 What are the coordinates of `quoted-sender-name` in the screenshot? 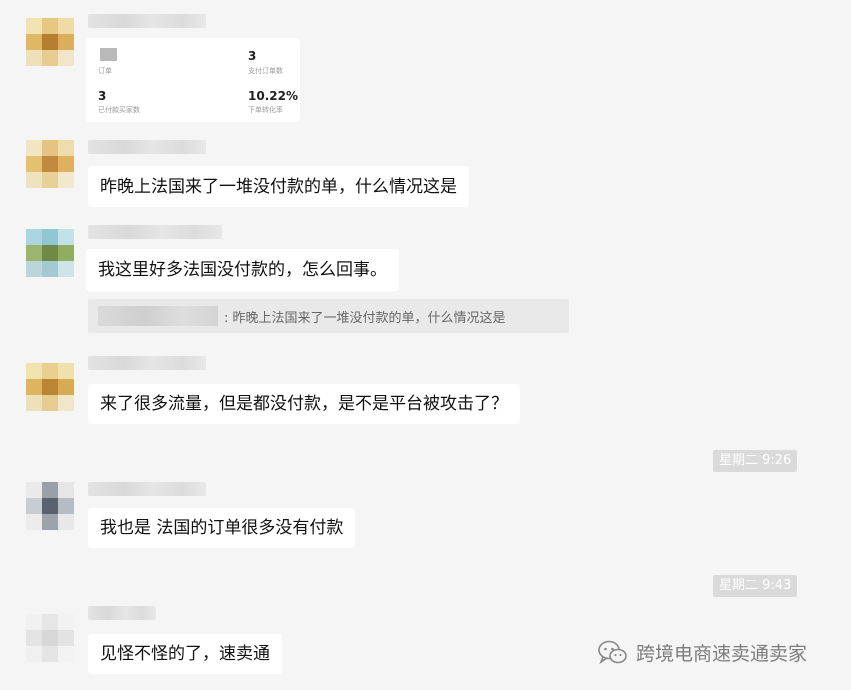 It's located at (158, 316).